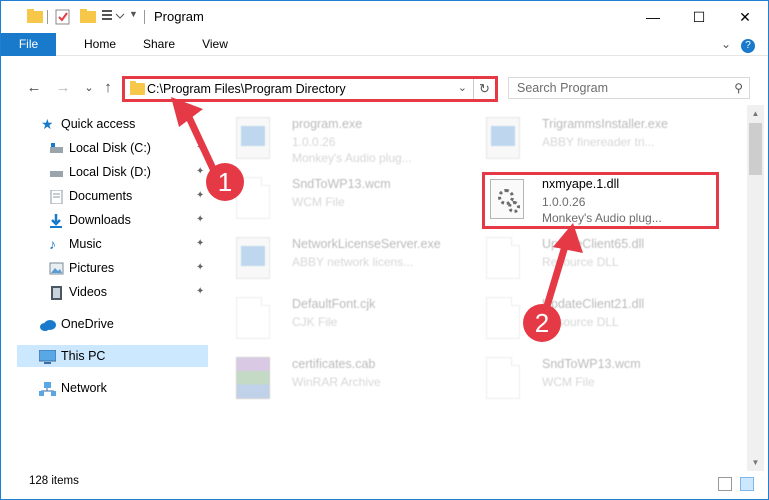 This screenshot has height=500, width=769. I want to click on file-item: UpdateClient65.dll Resource DLL, so click(584, 258).